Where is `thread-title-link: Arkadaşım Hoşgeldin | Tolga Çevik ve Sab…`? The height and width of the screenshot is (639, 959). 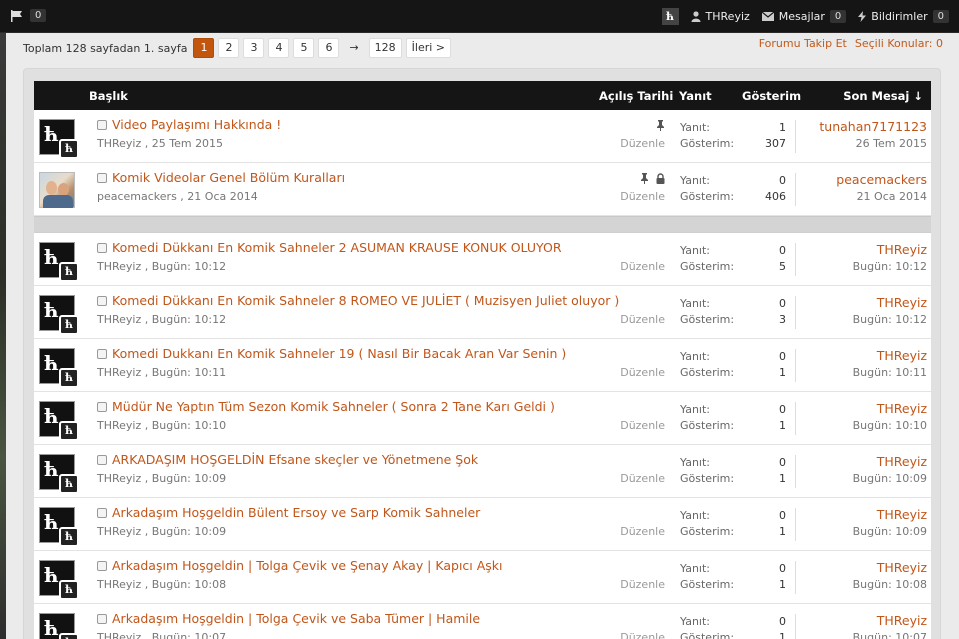
thread-title-link: Arkadaşım Hoşgeldin | Tolga Çevik ve Sab… is located at coordinates (296, 618).